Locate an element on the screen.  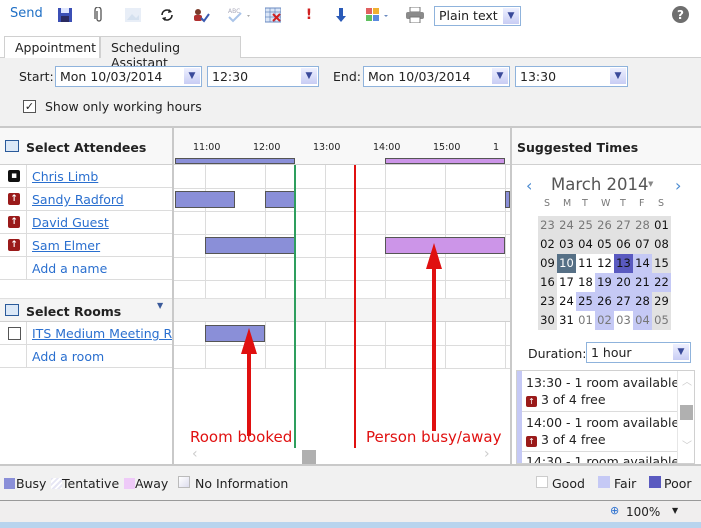
horizontal-scrollbar-thumb is located at coordinates (309, 457).